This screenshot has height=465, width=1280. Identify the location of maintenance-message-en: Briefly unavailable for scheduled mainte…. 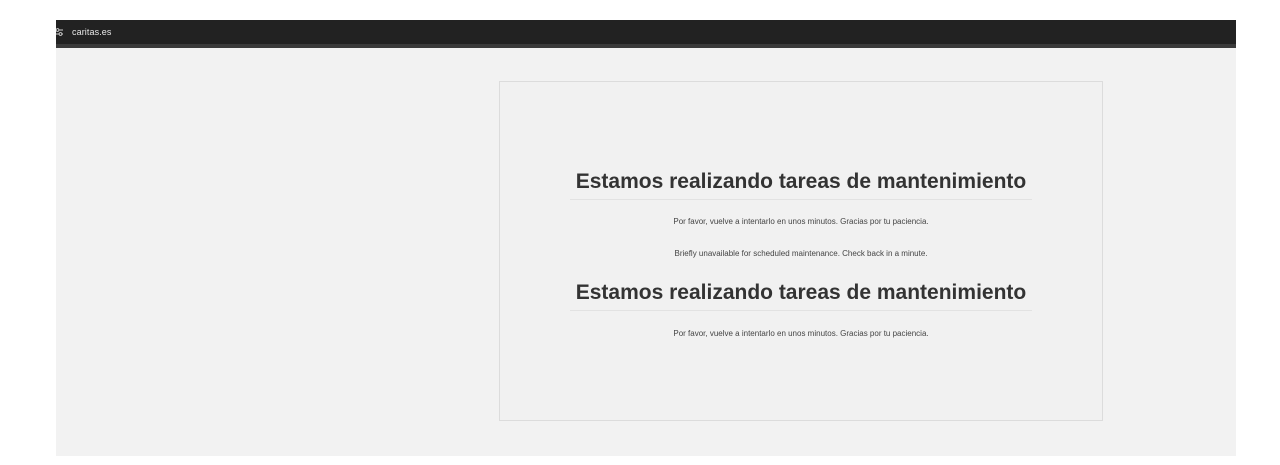
(801, 253).